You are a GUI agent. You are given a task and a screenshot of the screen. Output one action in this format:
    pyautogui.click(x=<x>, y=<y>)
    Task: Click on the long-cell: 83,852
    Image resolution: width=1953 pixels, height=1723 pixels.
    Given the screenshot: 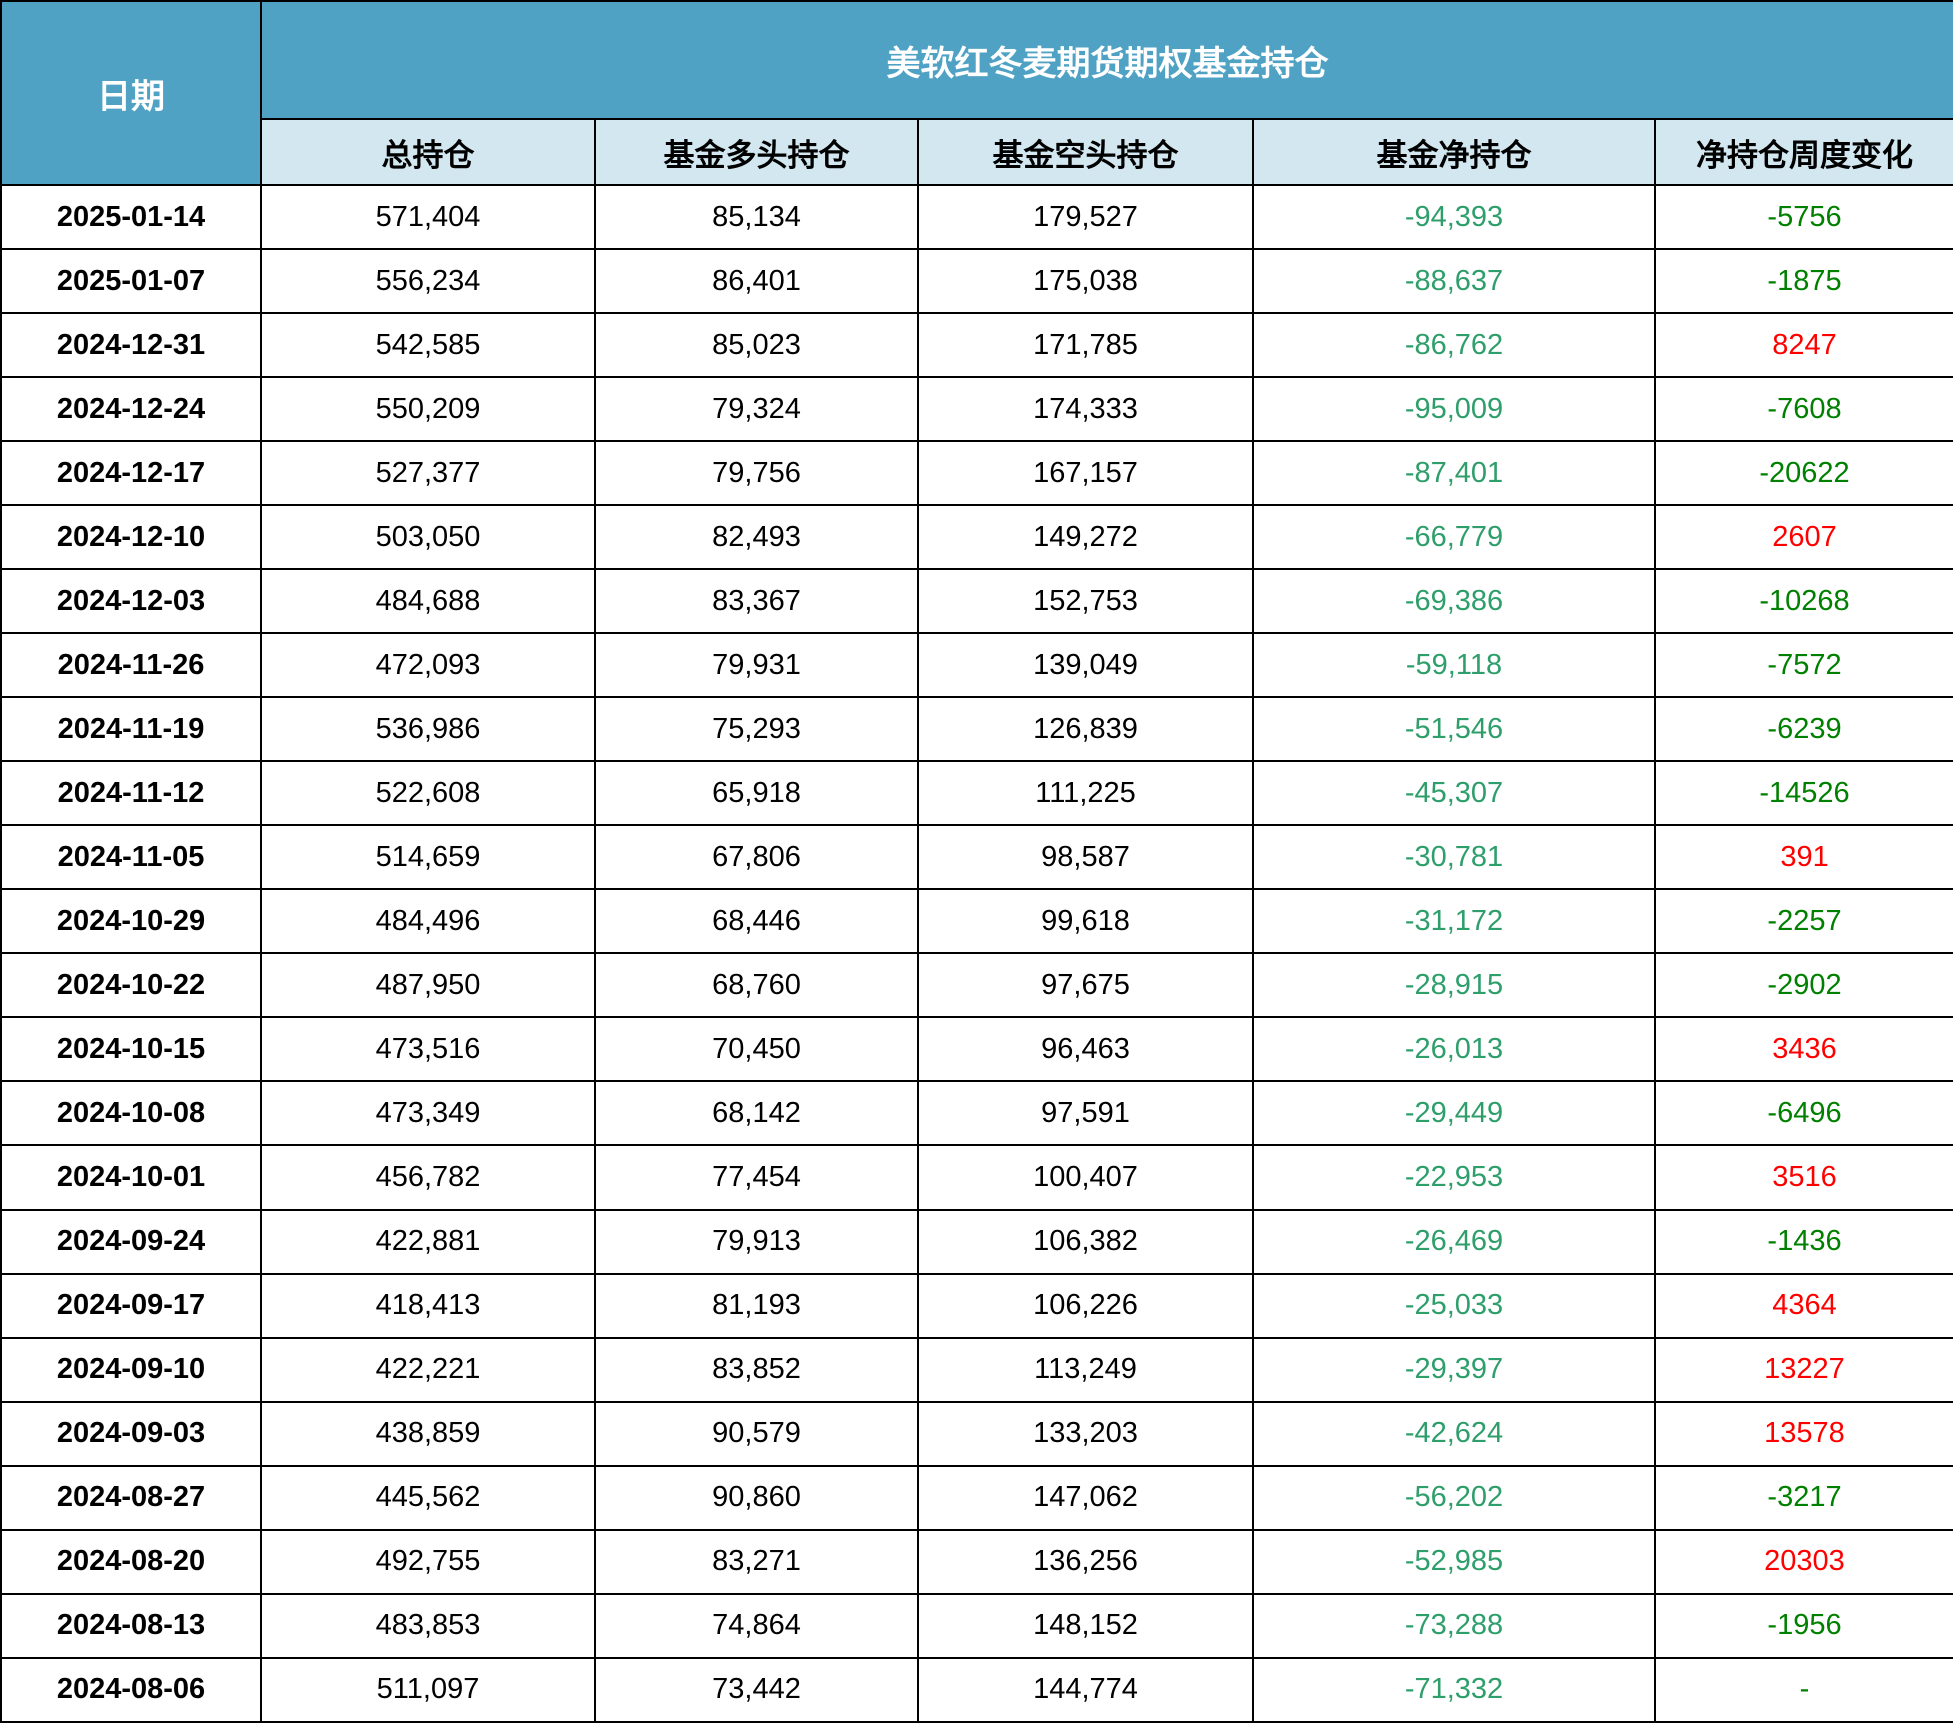 What is the action you would take?
    pyautogui.click(x=756, y=1369)
    